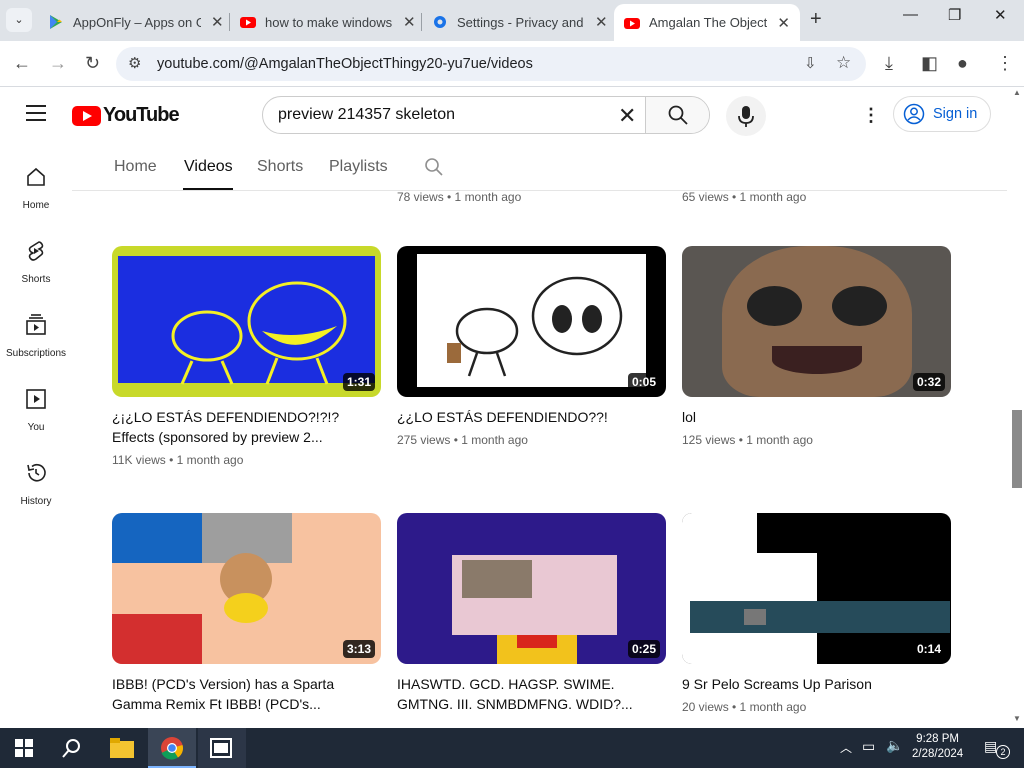 This screenshot has width=1024, height=768. I want to click on search-button, so click(677, 115).